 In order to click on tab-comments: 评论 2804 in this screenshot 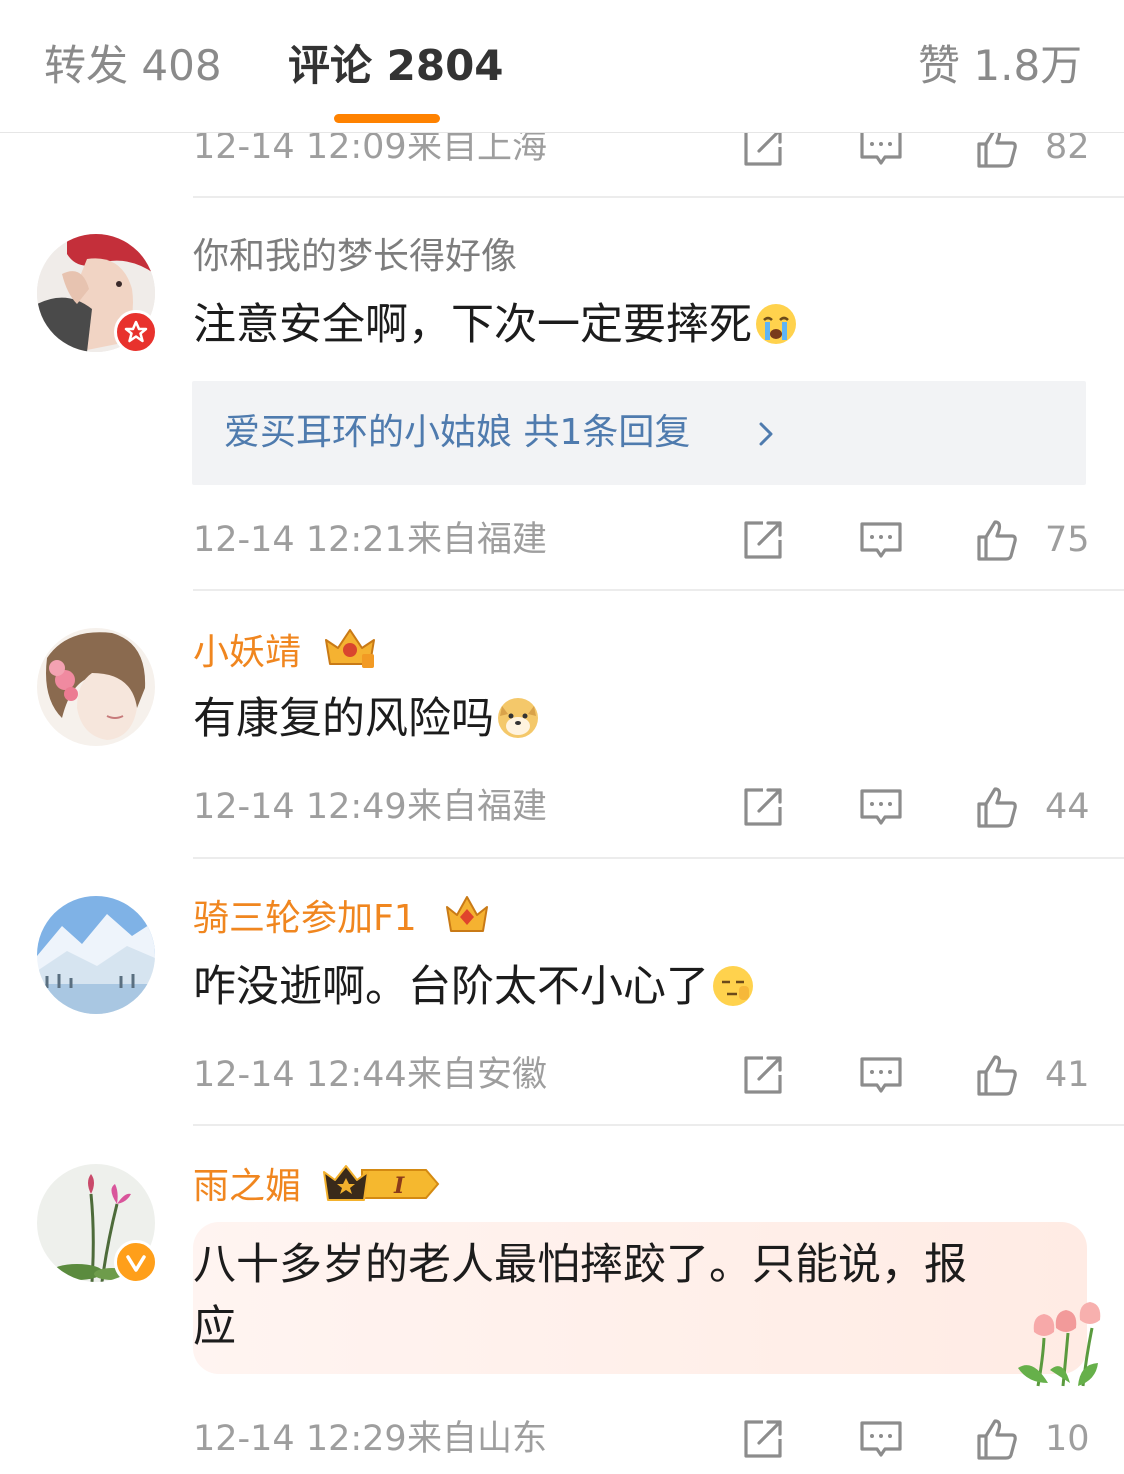, I will do `click(396, 66)`.